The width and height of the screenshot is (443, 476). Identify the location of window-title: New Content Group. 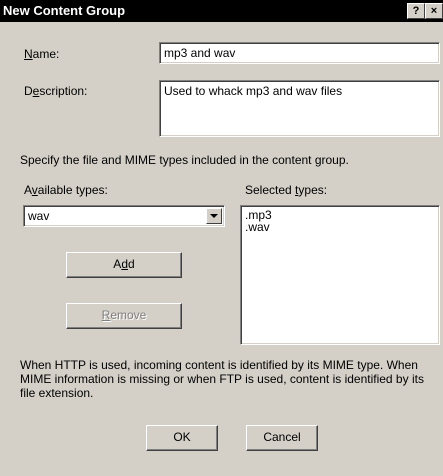
(64, 10).